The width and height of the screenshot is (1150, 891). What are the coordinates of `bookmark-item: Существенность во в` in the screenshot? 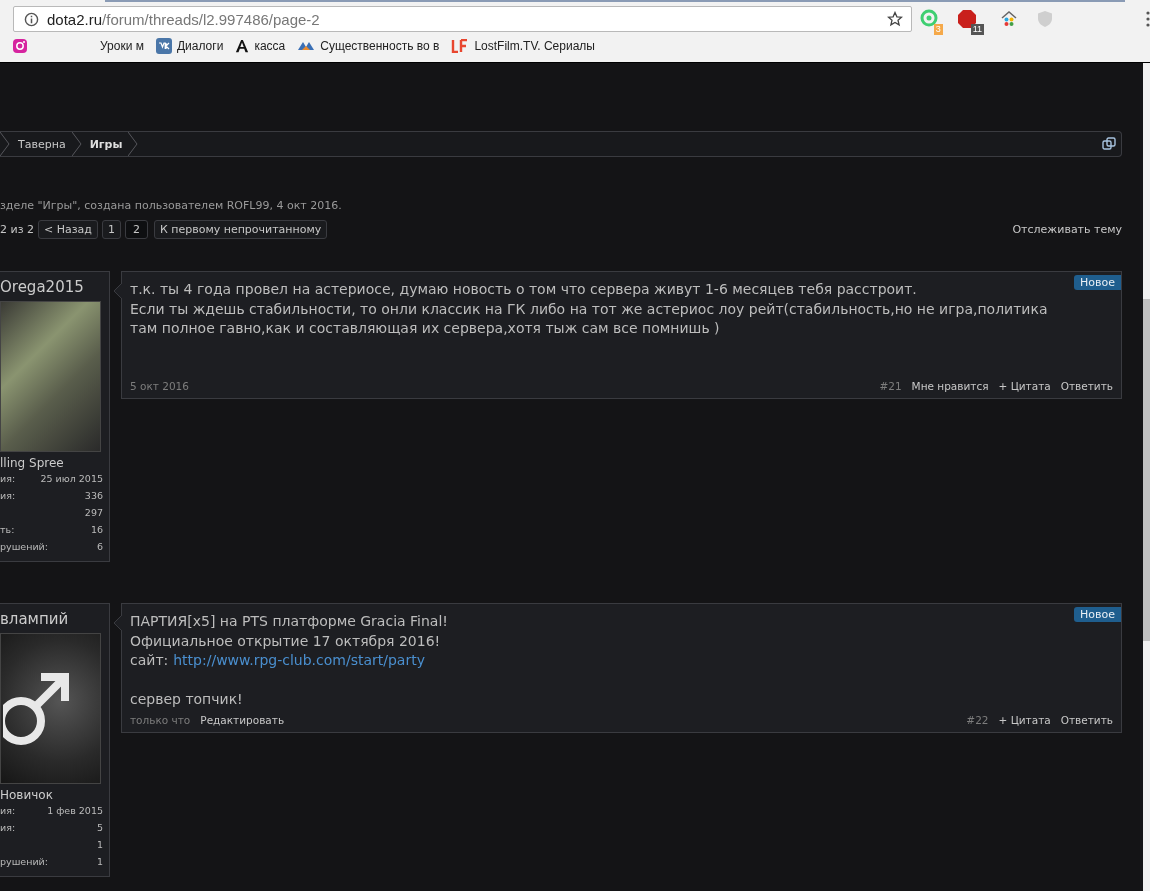 It's located at (368, 46).